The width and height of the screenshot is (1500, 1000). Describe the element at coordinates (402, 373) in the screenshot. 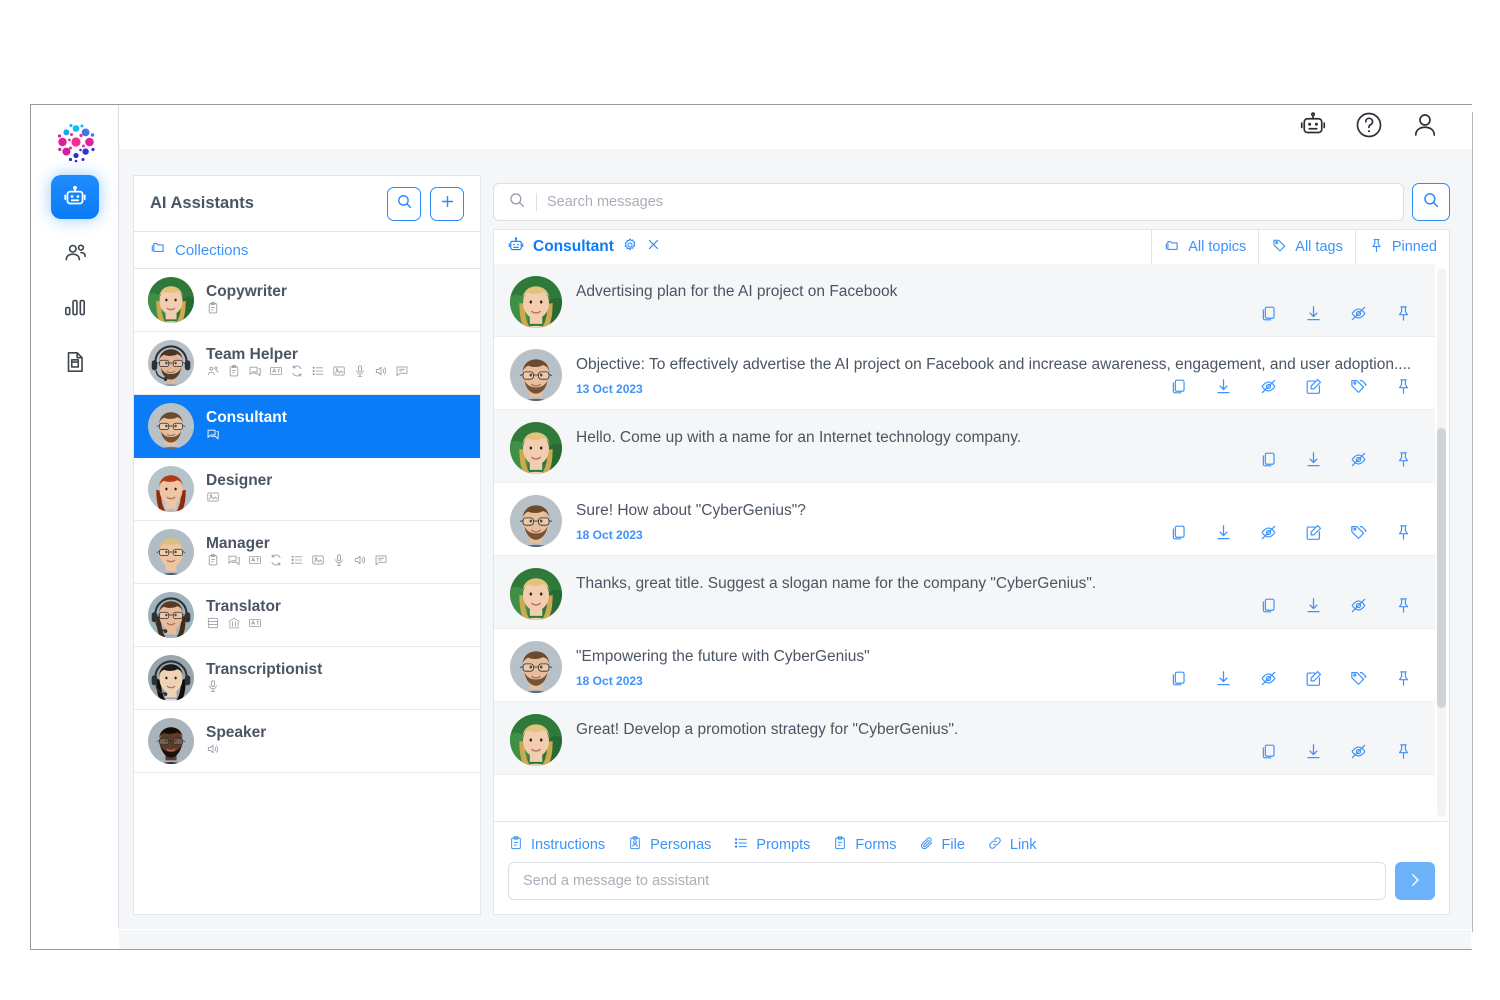

I see `comment-icon` at that location.